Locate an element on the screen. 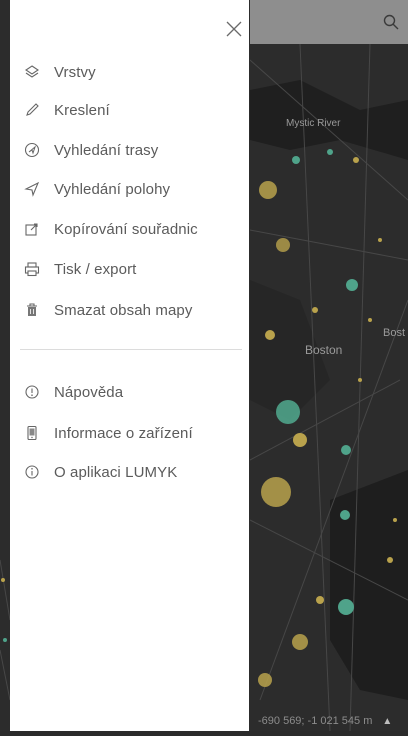  map-label-edge-city: Bost is located at coordinates (394, 333).